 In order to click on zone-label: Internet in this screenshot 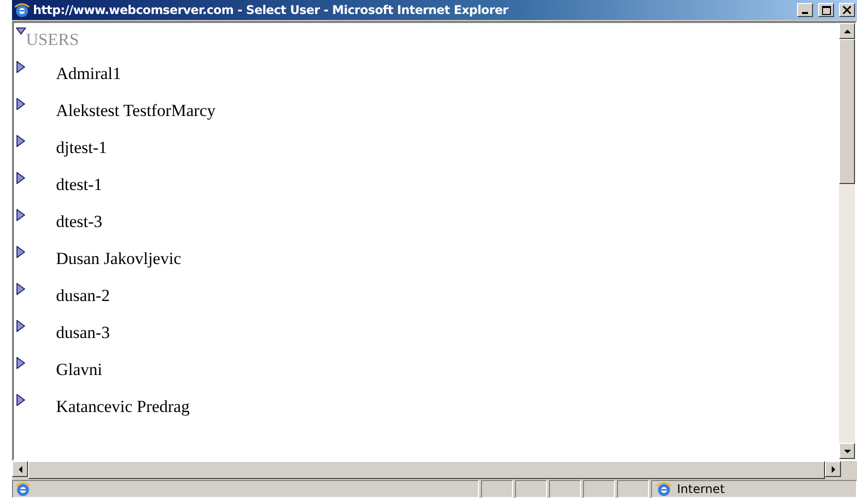, I will do `click(701, 489)`.